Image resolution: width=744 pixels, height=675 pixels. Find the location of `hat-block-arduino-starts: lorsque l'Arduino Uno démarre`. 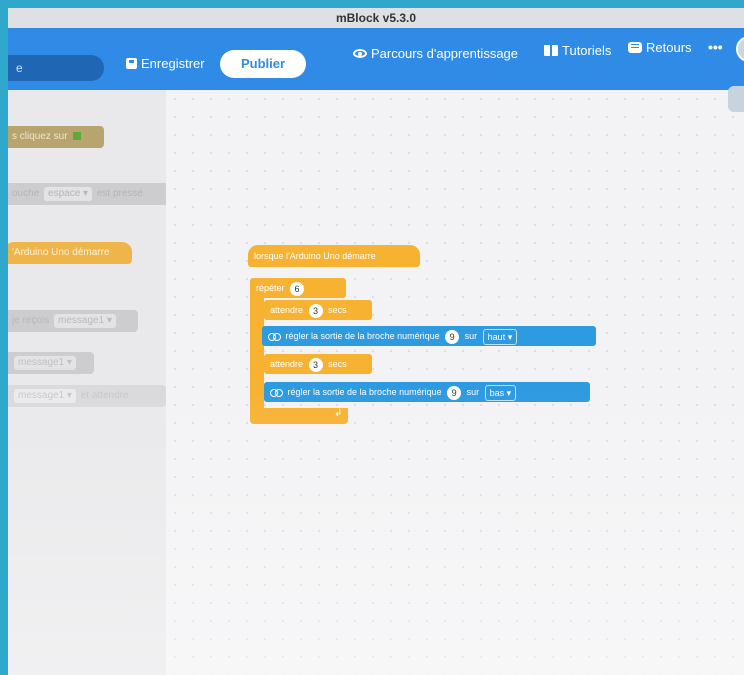

hat-block-arduino-starts: lorsque l'Arduino Uno démarre is located at coordinates (334, 256).